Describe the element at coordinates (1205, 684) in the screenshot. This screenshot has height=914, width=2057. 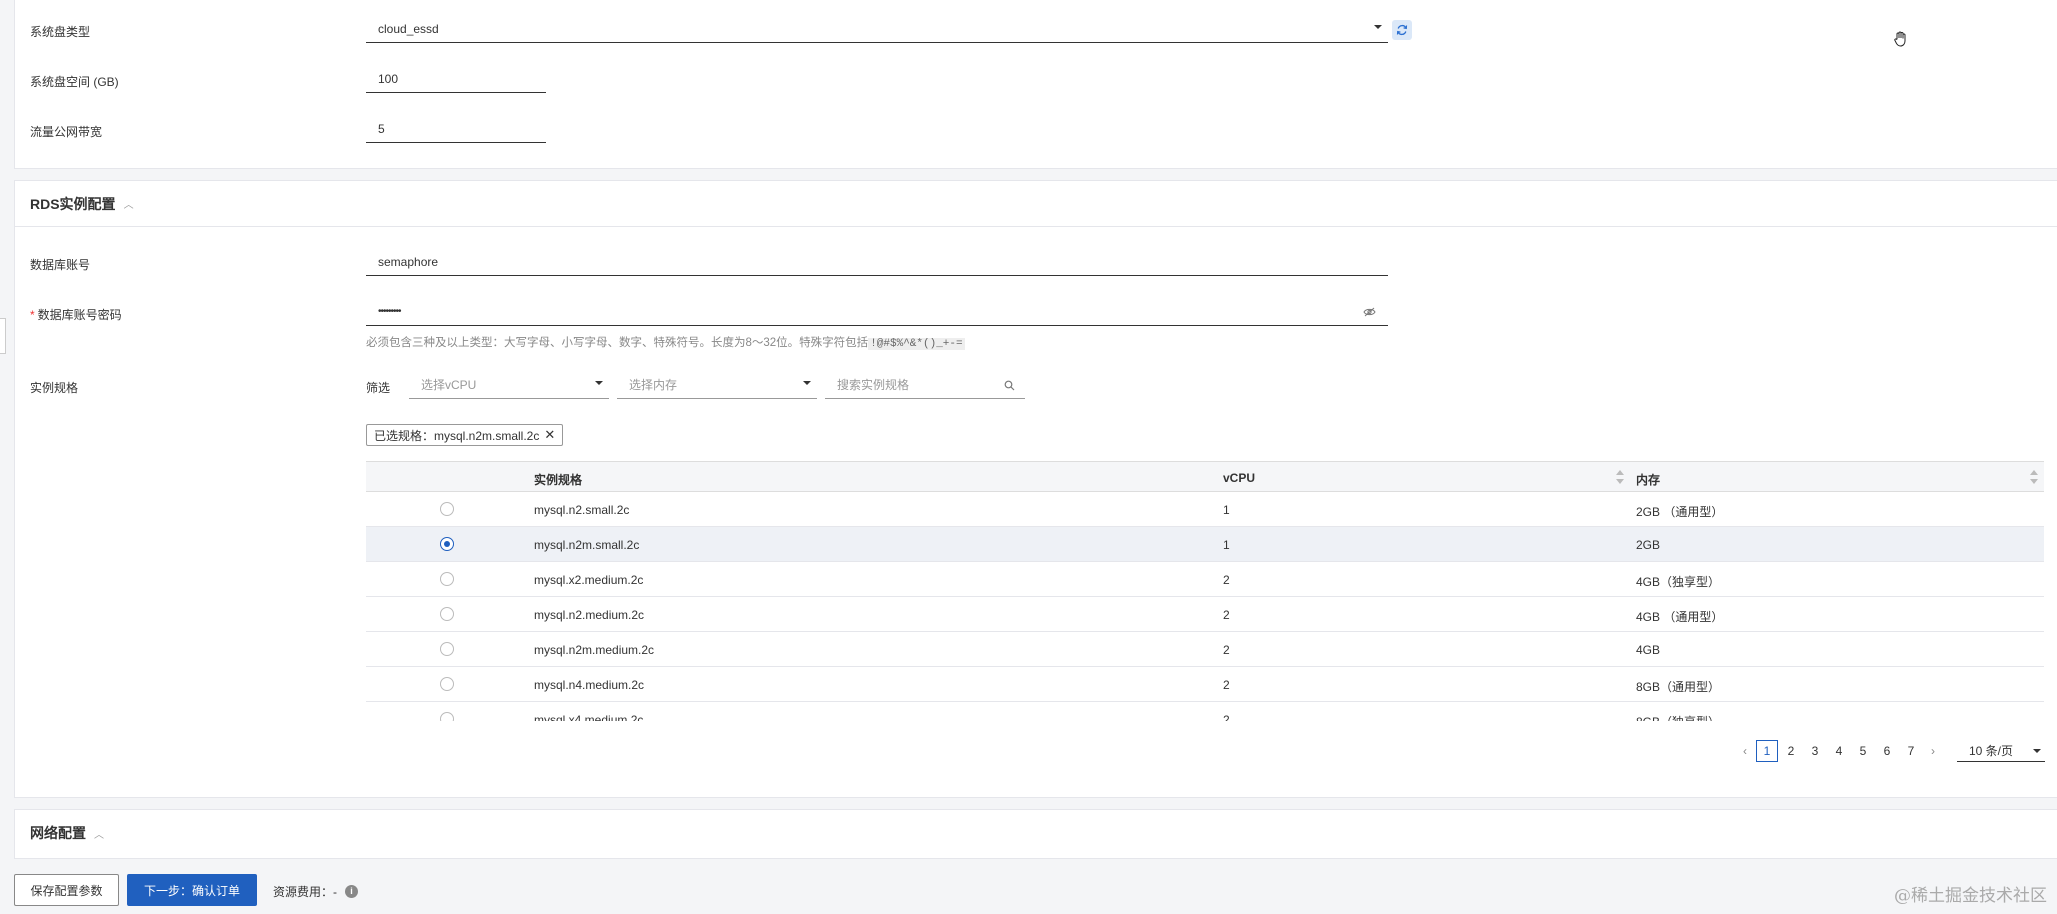
I see `table-row: mysql.n4.medium.2c 2 8GB（通用型）` at that location.